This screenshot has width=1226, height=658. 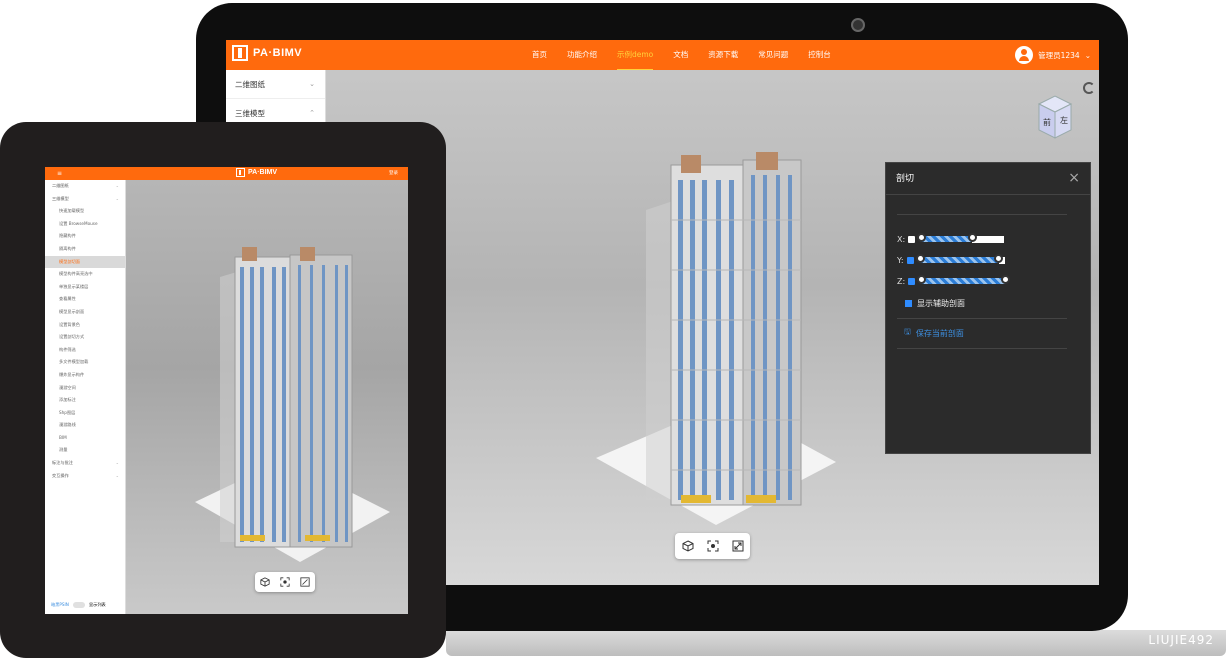 I want to click on brand-logo: PA·BIMV, so click(x=267, y=53).